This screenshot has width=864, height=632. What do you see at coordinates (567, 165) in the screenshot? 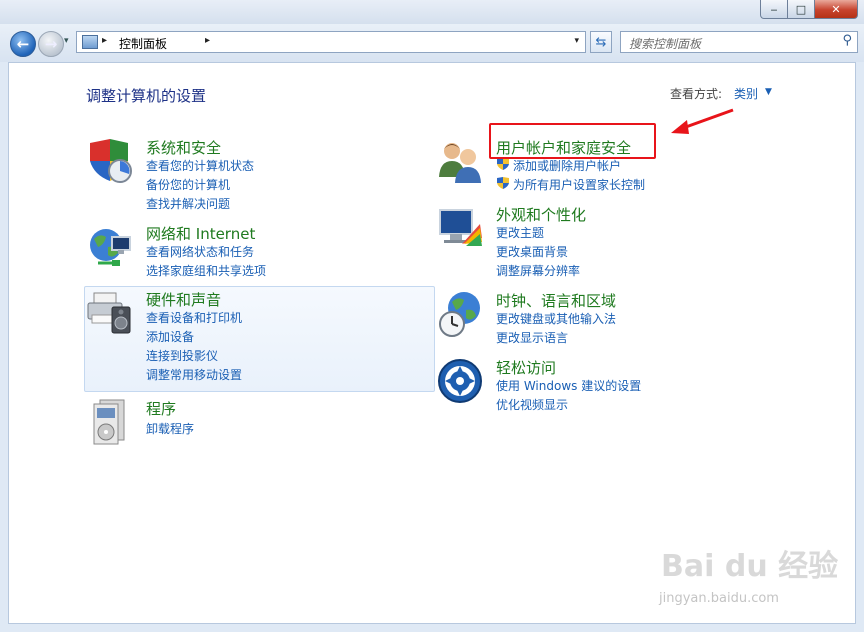
I see `link-add-remove-accounts: 添加或删除用户帐户` at bounding box center [567, 165].